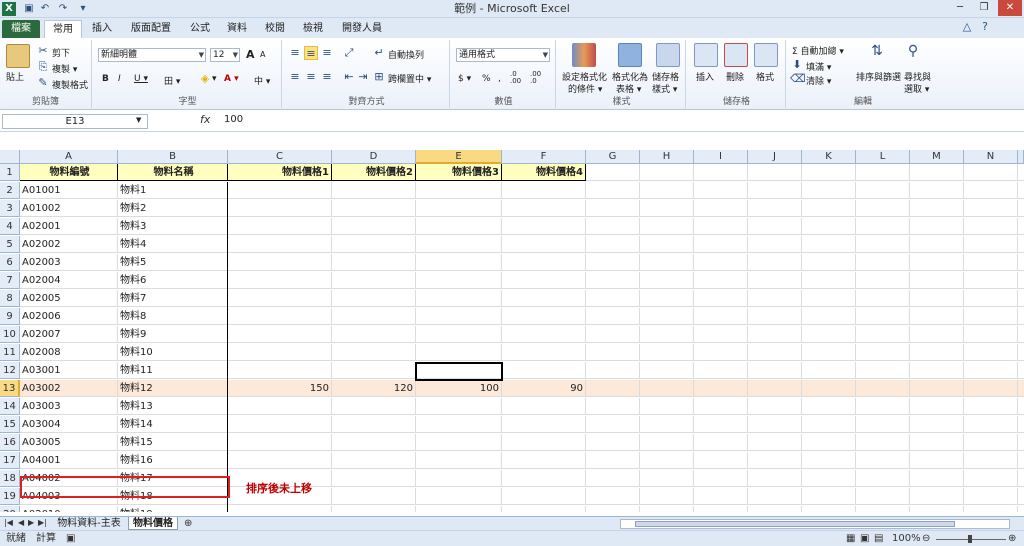 Image resolution: width=1024 pixels, height=546 pixels. I want to click on phonetic-button: 中 ▾, so click(262, 80).